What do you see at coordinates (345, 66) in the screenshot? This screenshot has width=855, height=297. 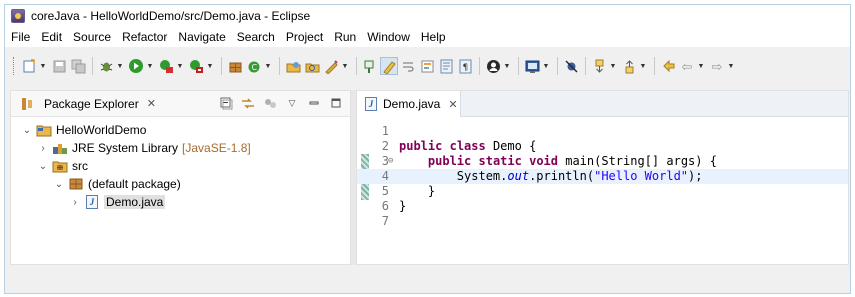 I see `task-dropdown-icon: ▼` at bounding box center [345, 66].